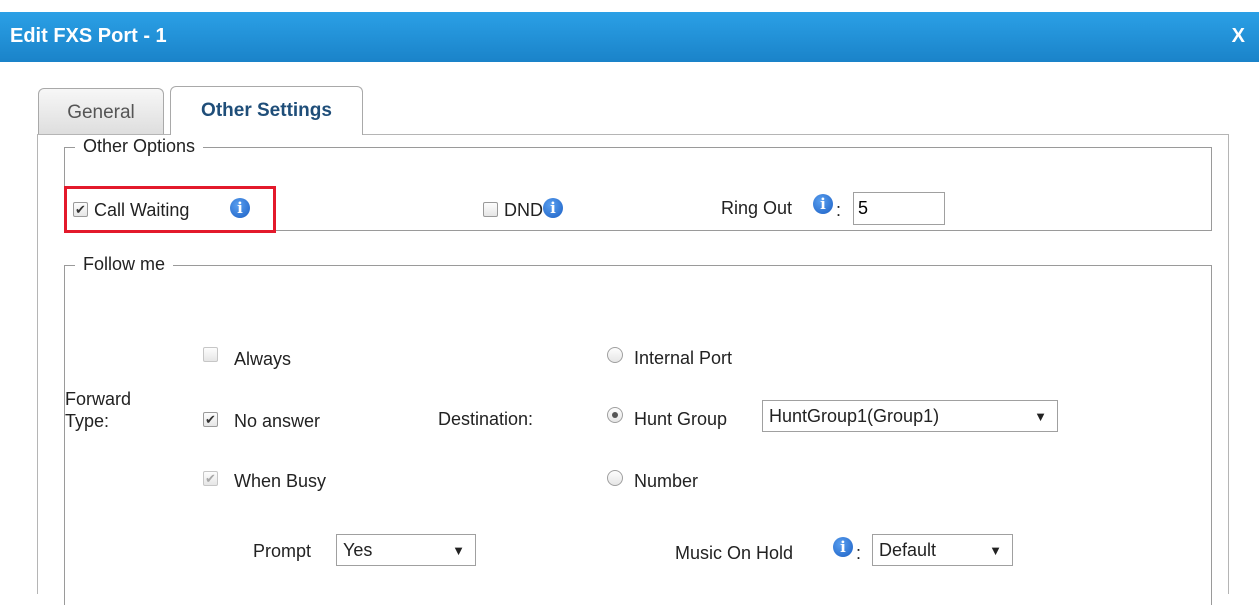 Image resolution: width=1259 pixels, height=605 pixels. What do you see at coordinates (280, 481) in the screenshot?
I see `when-busy-label: When Busy` at bounding box center [280, 481].